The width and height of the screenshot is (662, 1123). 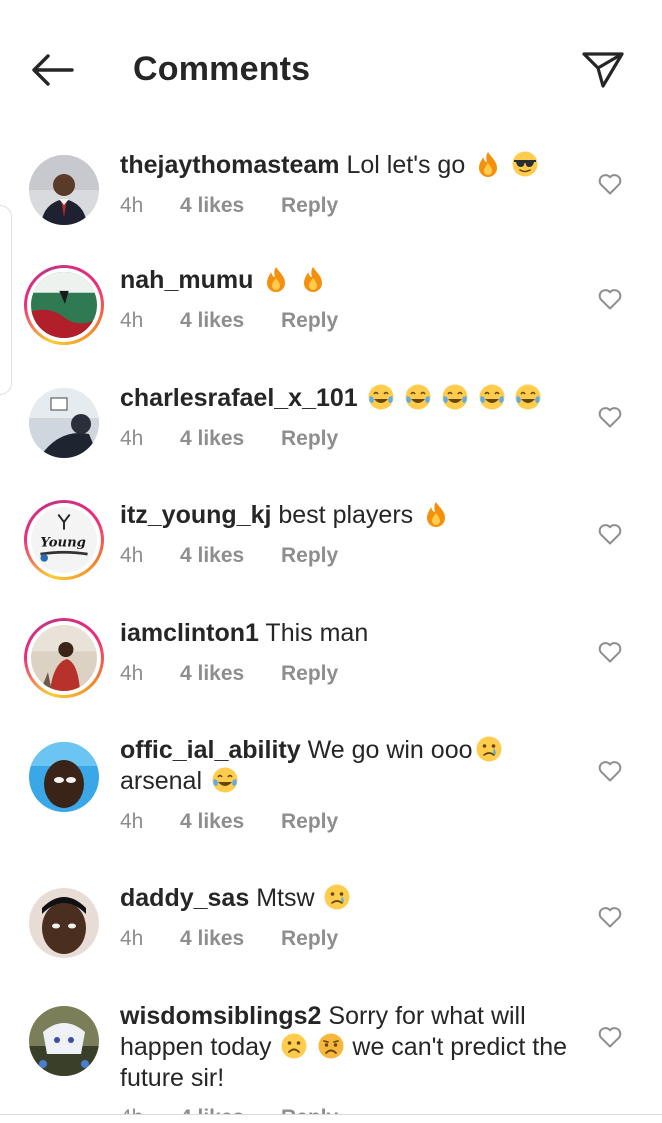 I want to click on page-title: Comments, so click(x=222, y=69).